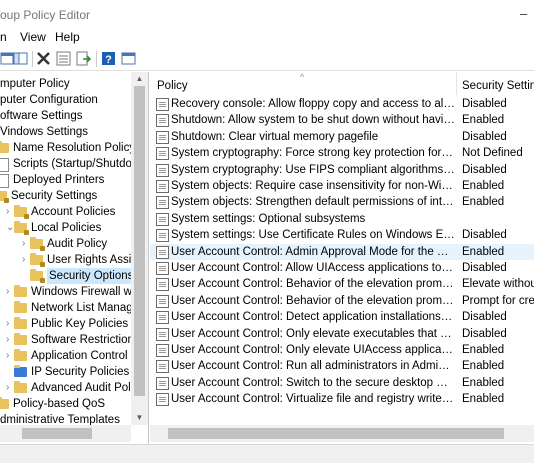 This screenshot has height=463, width=534. I want to click on column-header-security-setting: Security Setting, so click(498, 84).